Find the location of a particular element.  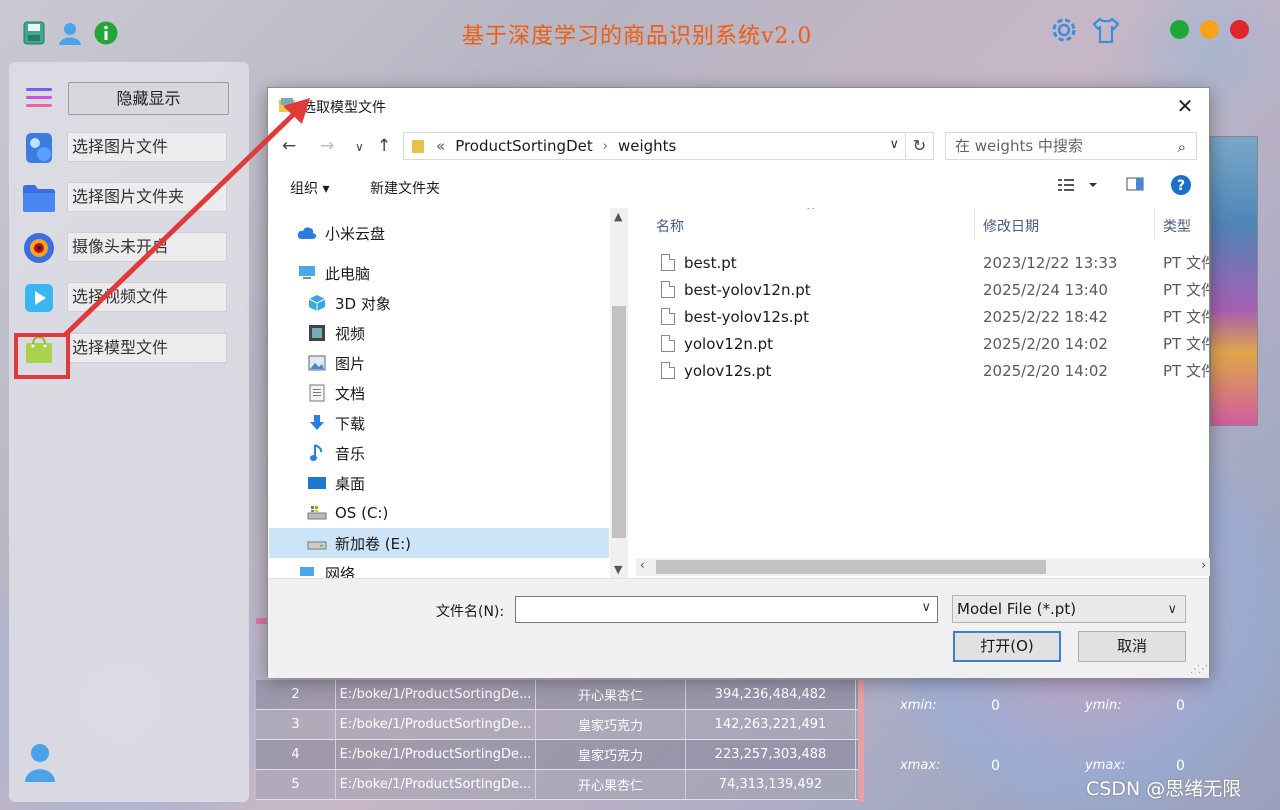

nav-item-label: 桌面 is located at coordinates (350, 483).